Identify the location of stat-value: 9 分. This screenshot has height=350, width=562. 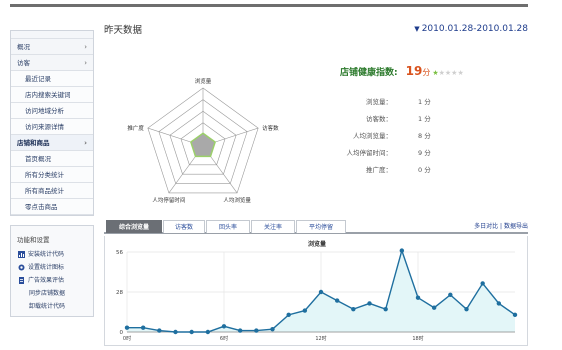
(424, 153).